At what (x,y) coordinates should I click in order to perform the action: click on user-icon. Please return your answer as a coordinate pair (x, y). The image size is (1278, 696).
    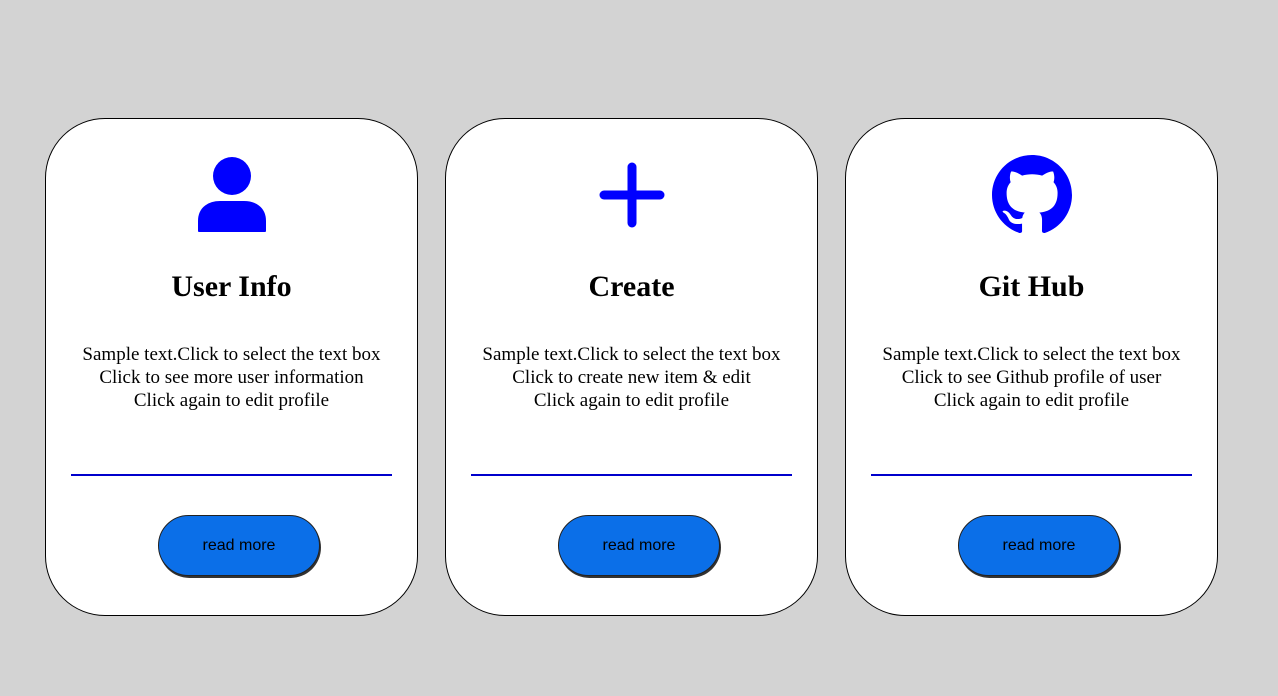
    Looking at the image, I should click on (232, 195).